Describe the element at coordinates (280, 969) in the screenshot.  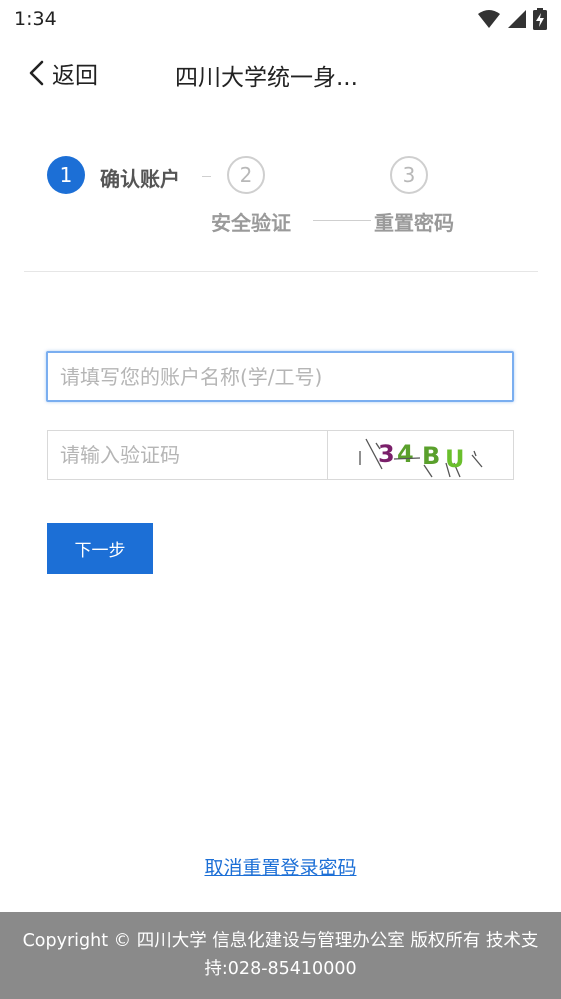
I see `footer-support: 持:028-85410000` at that location.